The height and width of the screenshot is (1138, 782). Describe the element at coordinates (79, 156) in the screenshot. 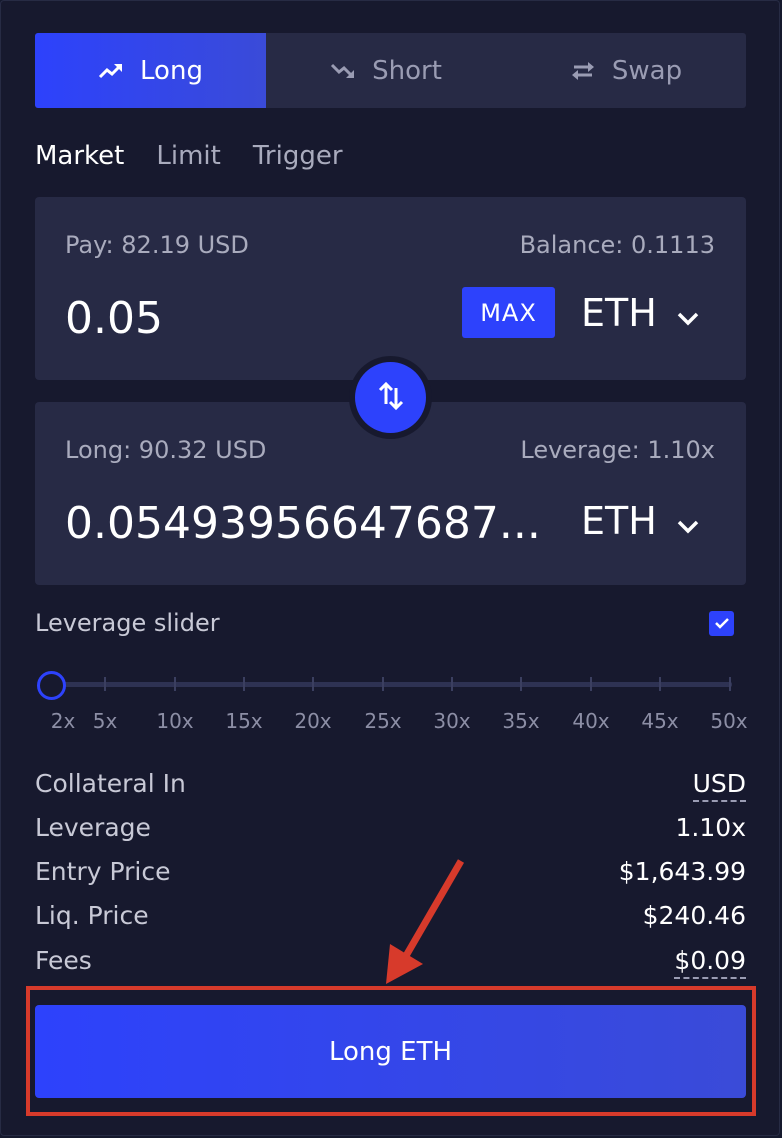

I see `order-type-market: Market` at that location.